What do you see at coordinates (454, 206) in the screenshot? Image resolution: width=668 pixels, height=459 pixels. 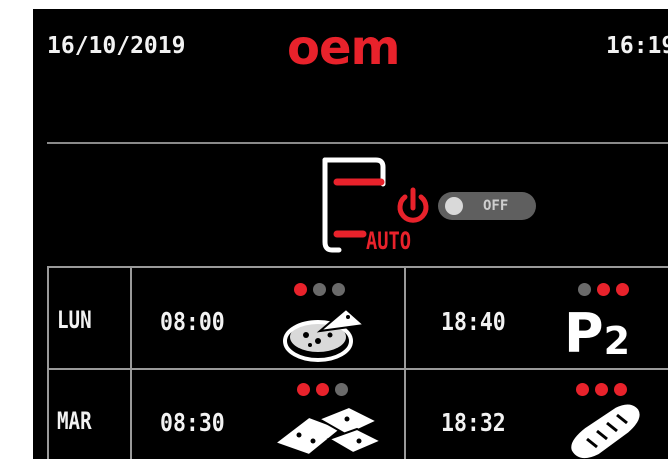 I see `toggle-knob` at bounding box center [454, 206].